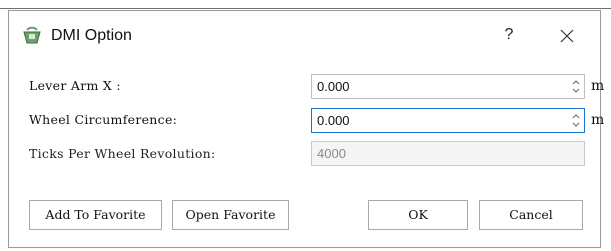 The height and width of the screenshot is (251, 611). Describe the element at coordinates (567, 35) in the screenshot. I see `close-icon` at that location.